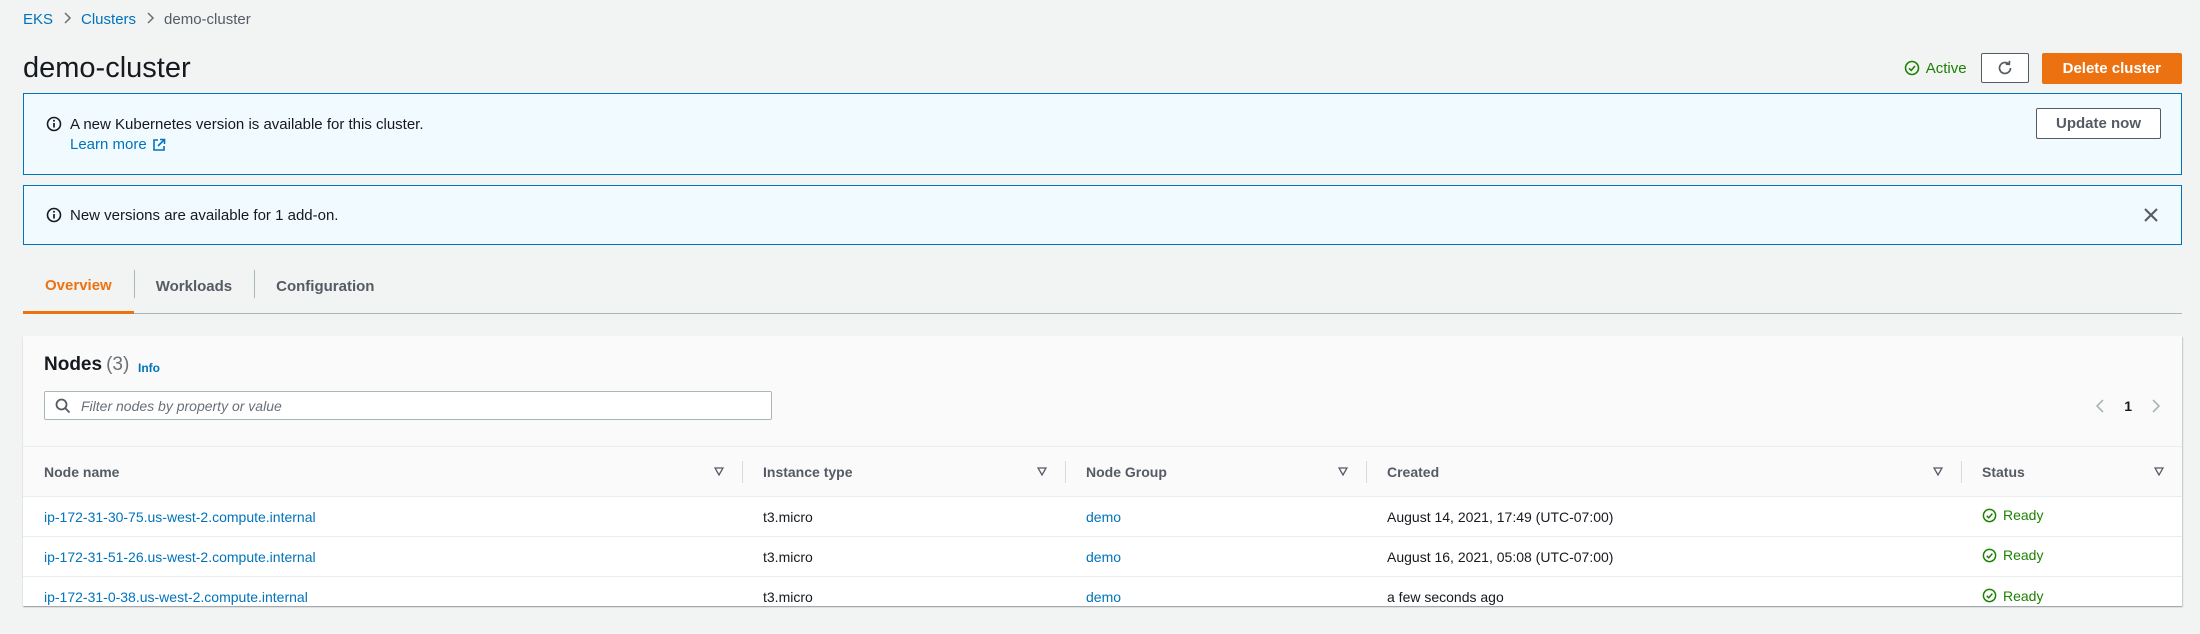  I want to click on column-header-node-name: Node name, so click(382, 471).